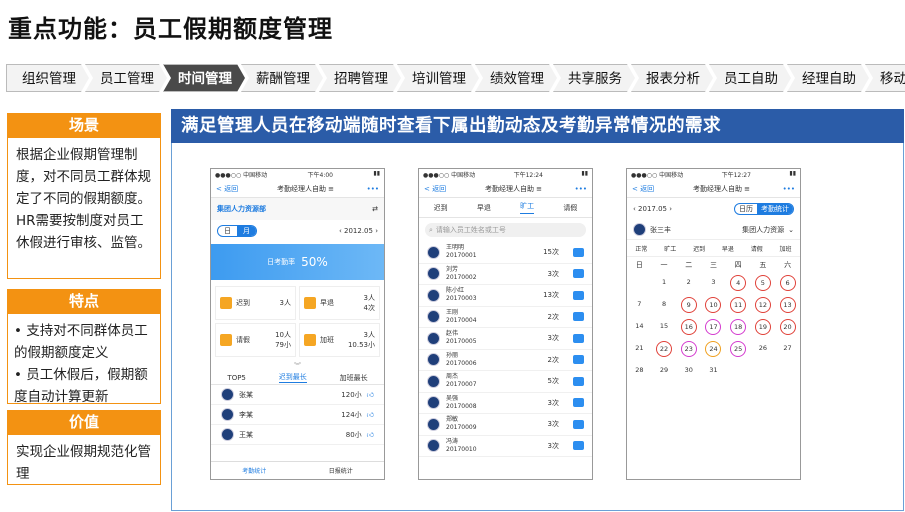 Image resolution: width=905 pixels, height=512 pixels. What do you see at coordinates (787, 305) in the screenshot?
I see `calendar-day: 13` at bounding box center [787, 305].